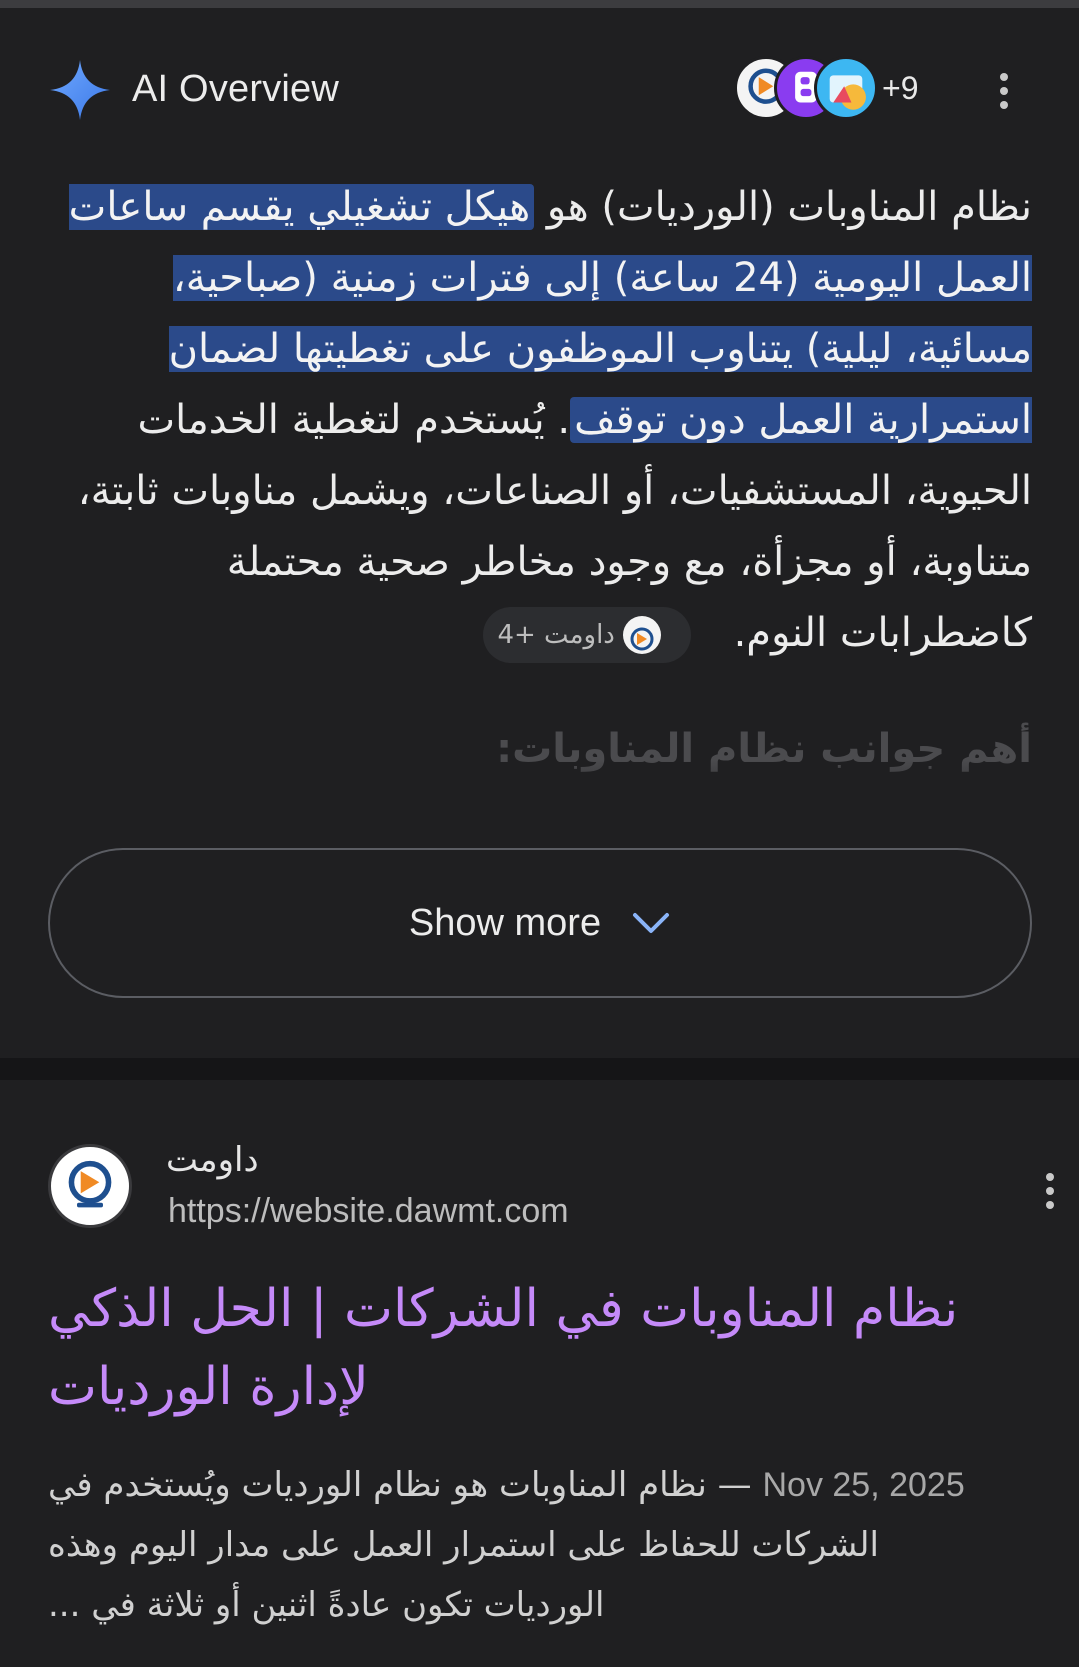 This screenshot has height=1667, width=1079. What do you see at coordinates (783, 207) in the screenshot?
I see `overview-text-plain: نظام المناوبات (الورديات) هو` at bounding box center [783, 207].